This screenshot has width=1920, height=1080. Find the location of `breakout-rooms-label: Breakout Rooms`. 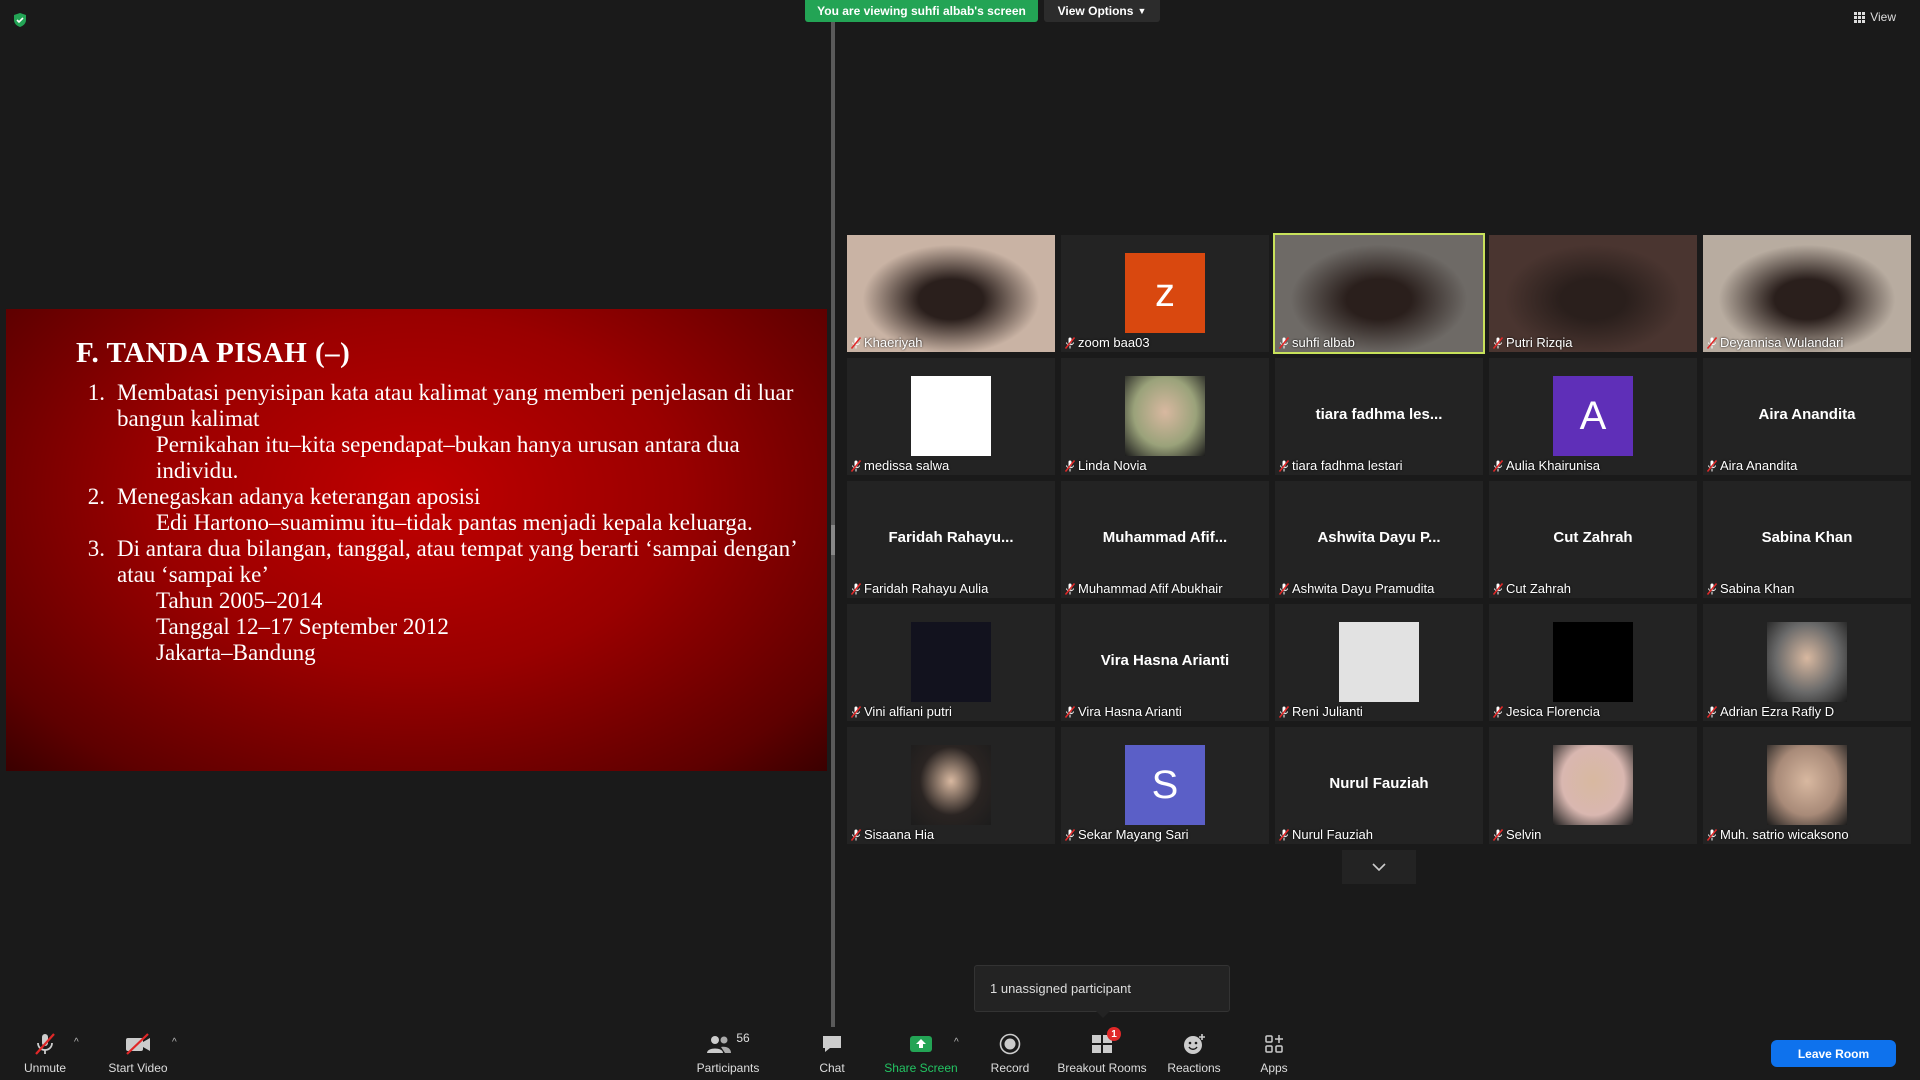

breakout-rooms-label: Breakout Rooms is located at coordinates (1102, 1068).